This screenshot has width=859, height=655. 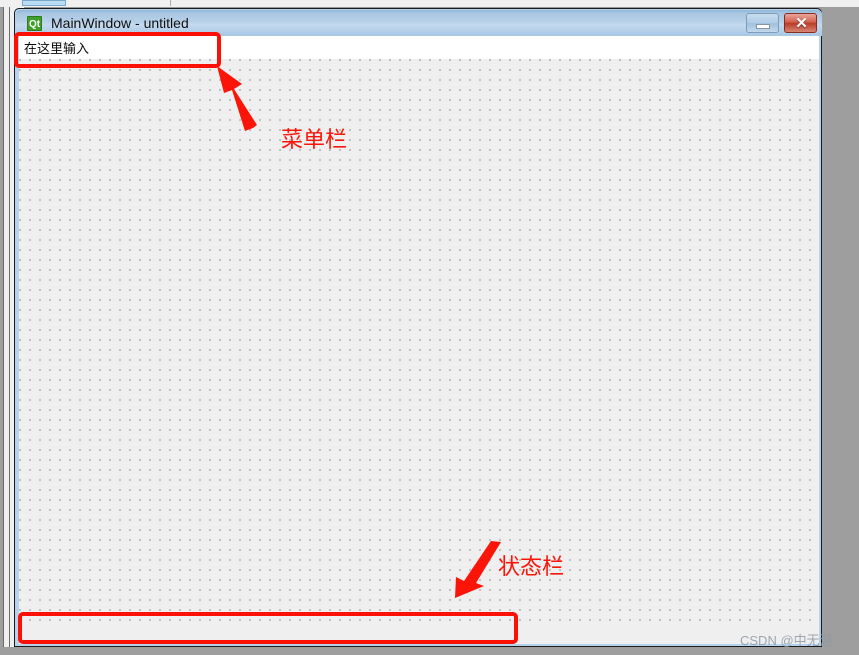 I want to click on left-gutter-rail-outer, so click(x=3, y=331).